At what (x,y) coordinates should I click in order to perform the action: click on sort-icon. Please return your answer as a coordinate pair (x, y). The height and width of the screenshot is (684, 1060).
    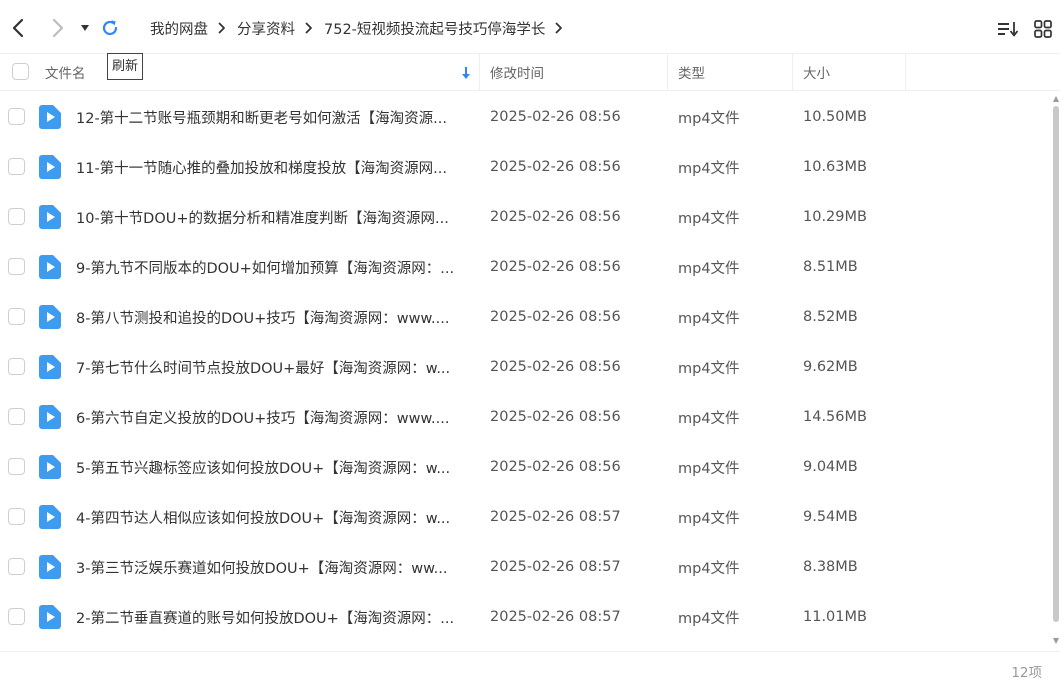
    Looking at the image, I should click on (1008, 29).